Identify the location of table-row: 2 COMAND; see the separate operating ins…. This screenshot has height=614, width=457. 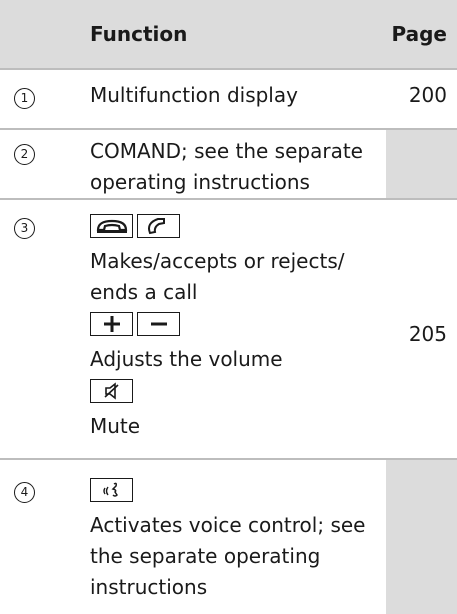
(228, 163).